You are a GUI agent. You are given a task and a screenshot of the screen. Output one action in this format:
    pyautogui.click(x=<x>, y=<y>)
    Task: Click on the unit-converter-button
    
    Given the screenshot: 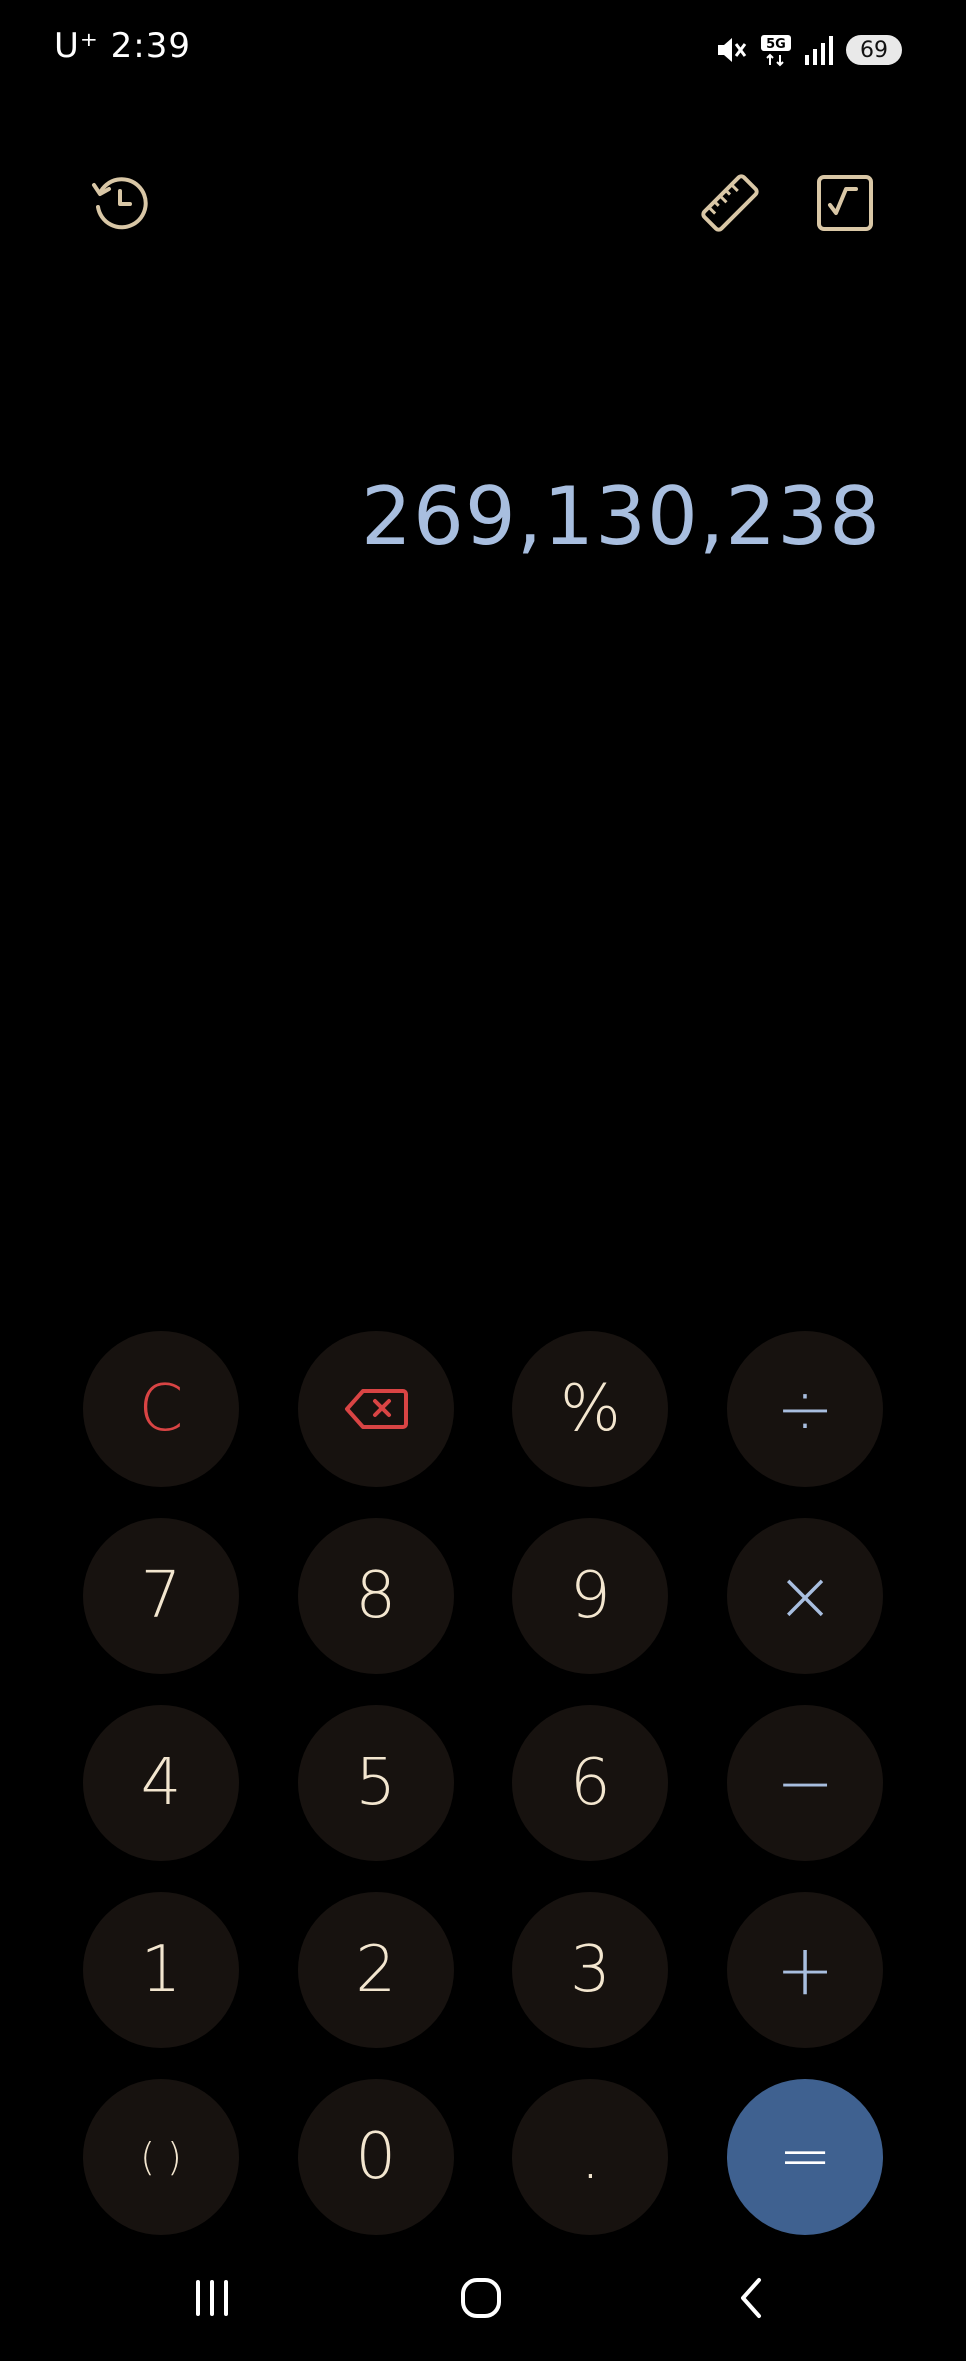 What is the action you would take?
    pyautogui.click(x=730, y=205)
    